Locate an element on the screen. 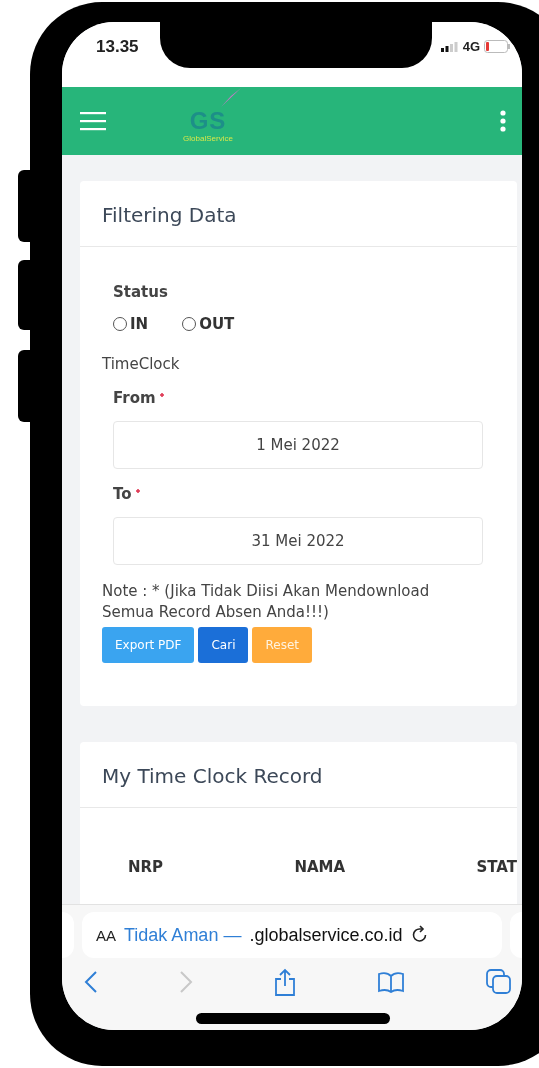 This screenshot has height=1068, width=539. security-label: Tidak Aman — is located at coordinates (183, 935).